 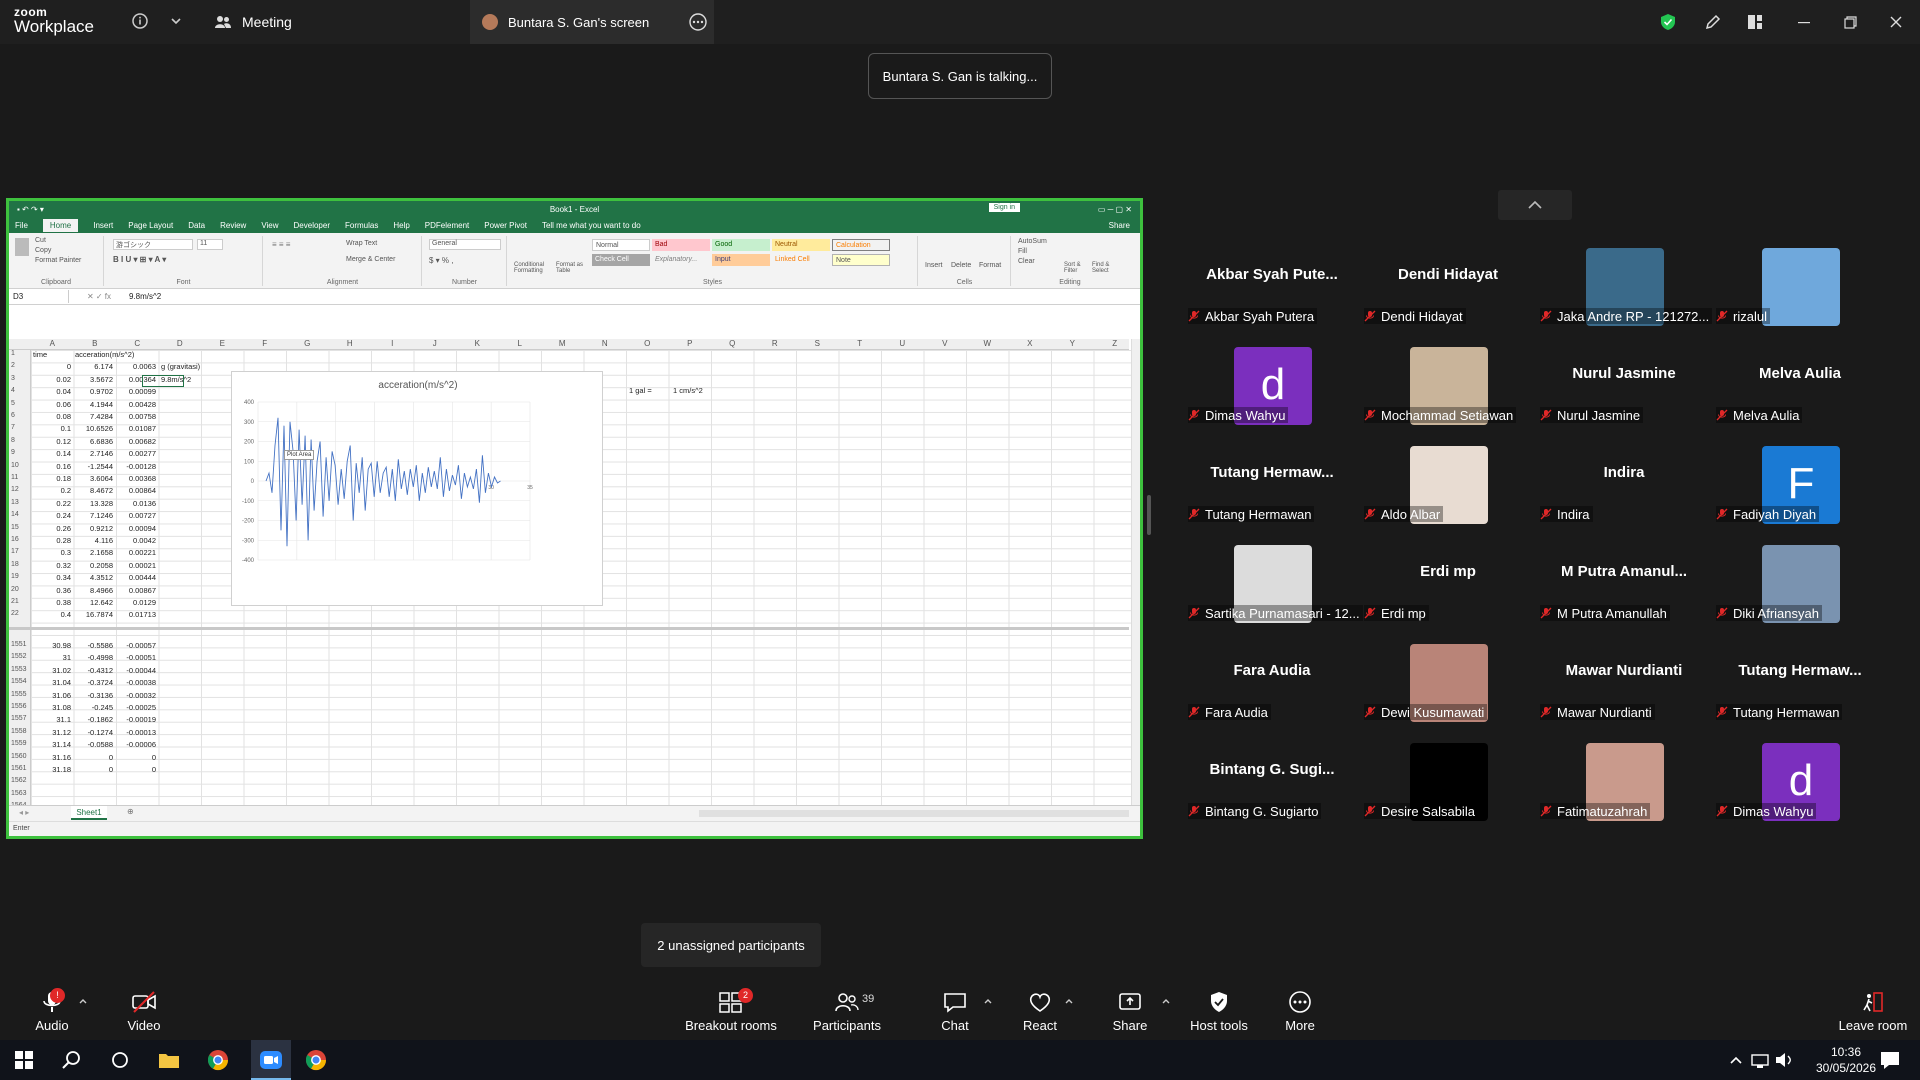 I want to click on cell-c: 0.0136, so click(x=136, y=503).